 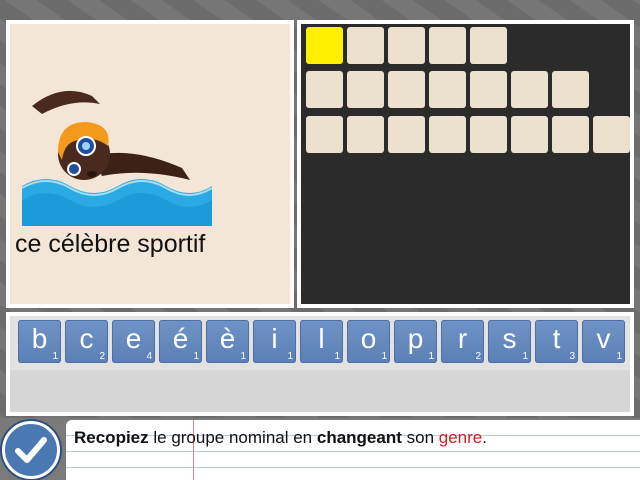 I want to click on letter-tile-t: t3, so click(x=556, y=341).